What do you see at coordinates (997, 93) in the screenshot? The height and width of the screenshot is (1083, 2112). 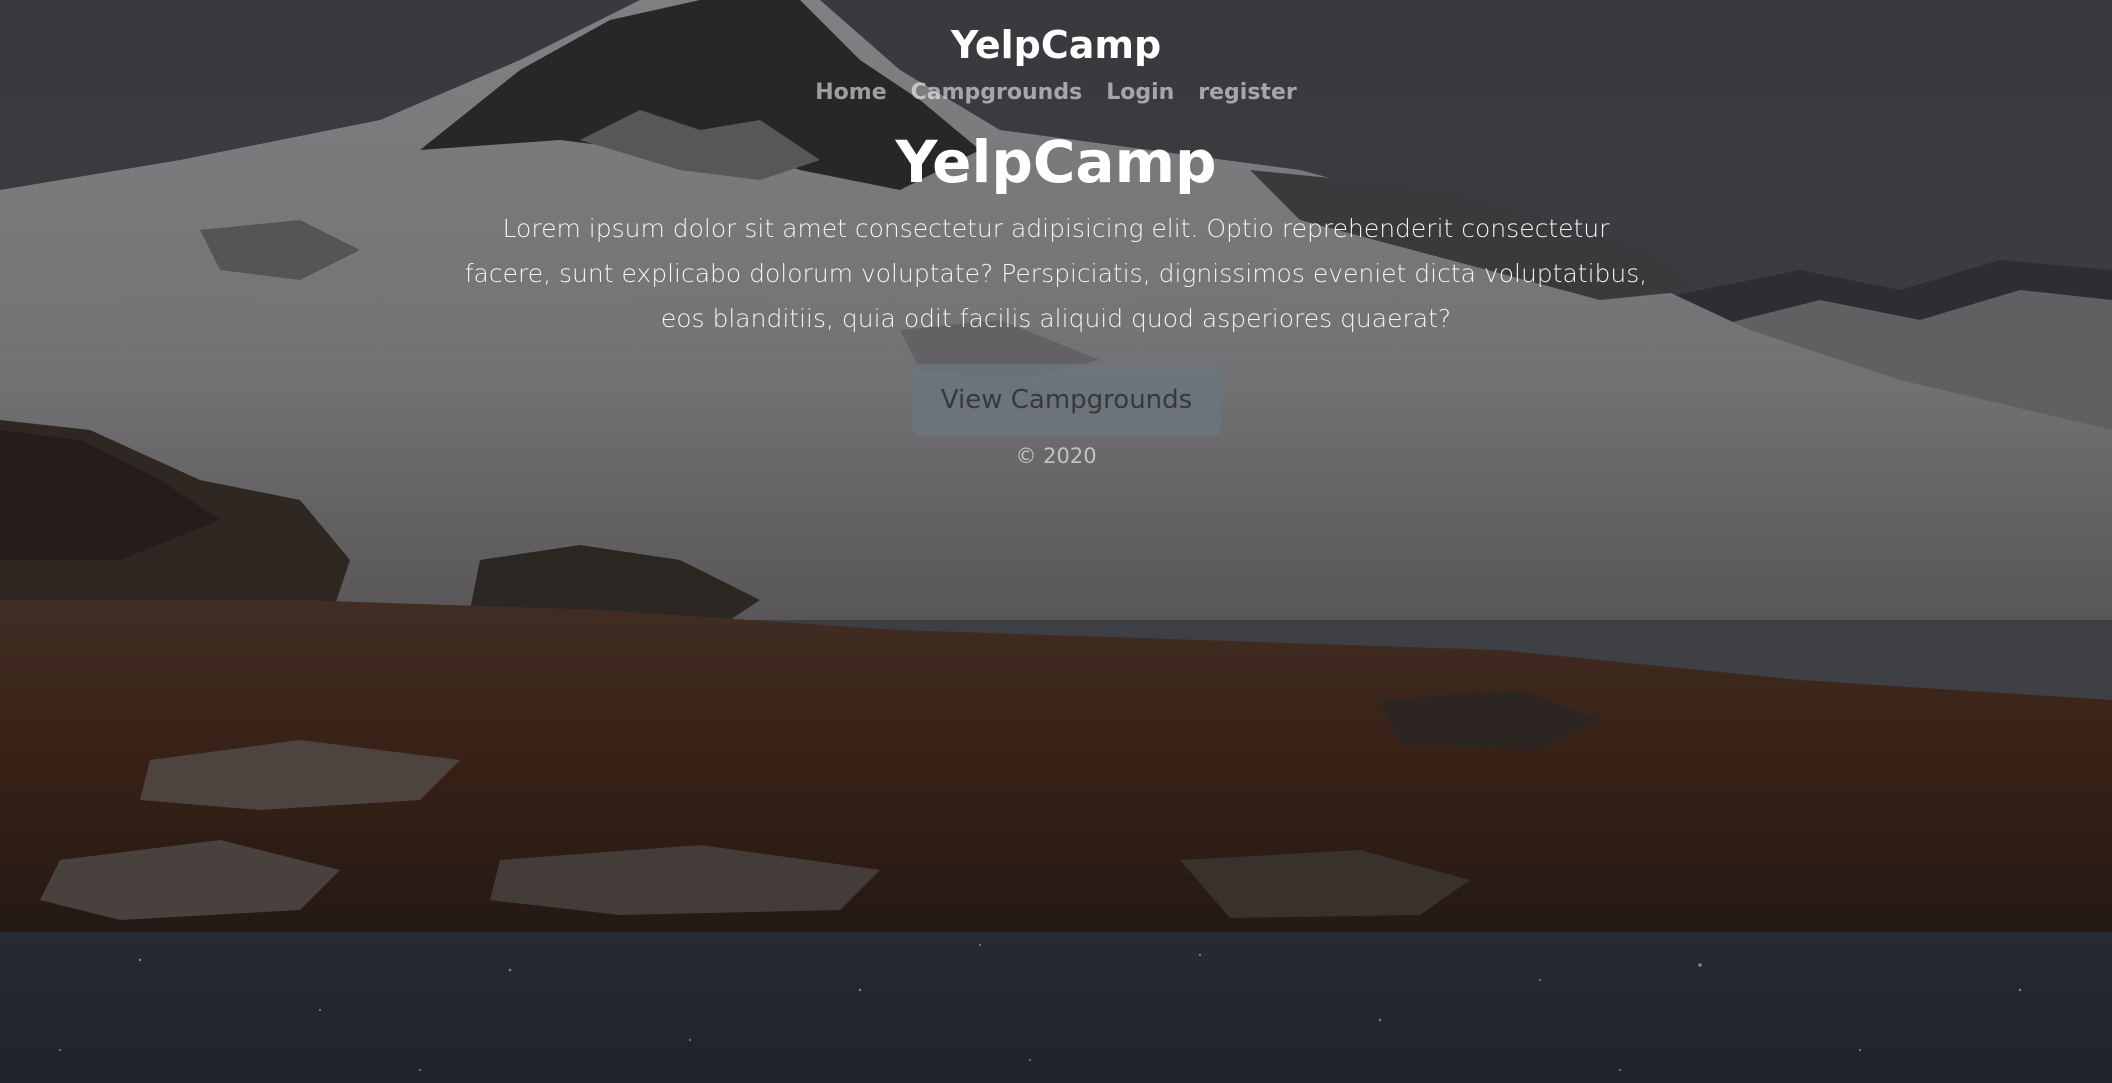 I see `nav-link-campgrounds: Campgrounds` at bounding box center [997, 93].